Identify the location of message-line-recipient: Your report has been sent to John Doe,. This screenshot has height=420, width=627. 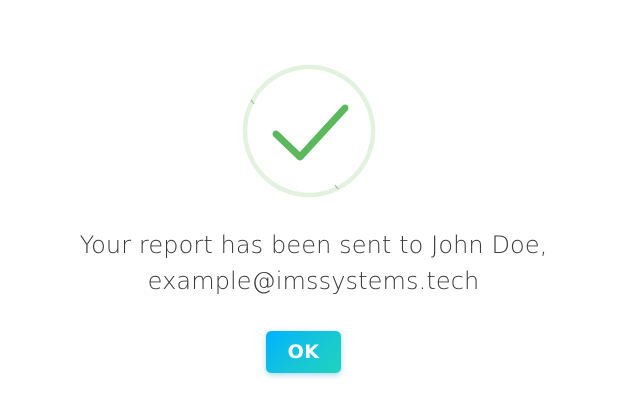
(313, 245).